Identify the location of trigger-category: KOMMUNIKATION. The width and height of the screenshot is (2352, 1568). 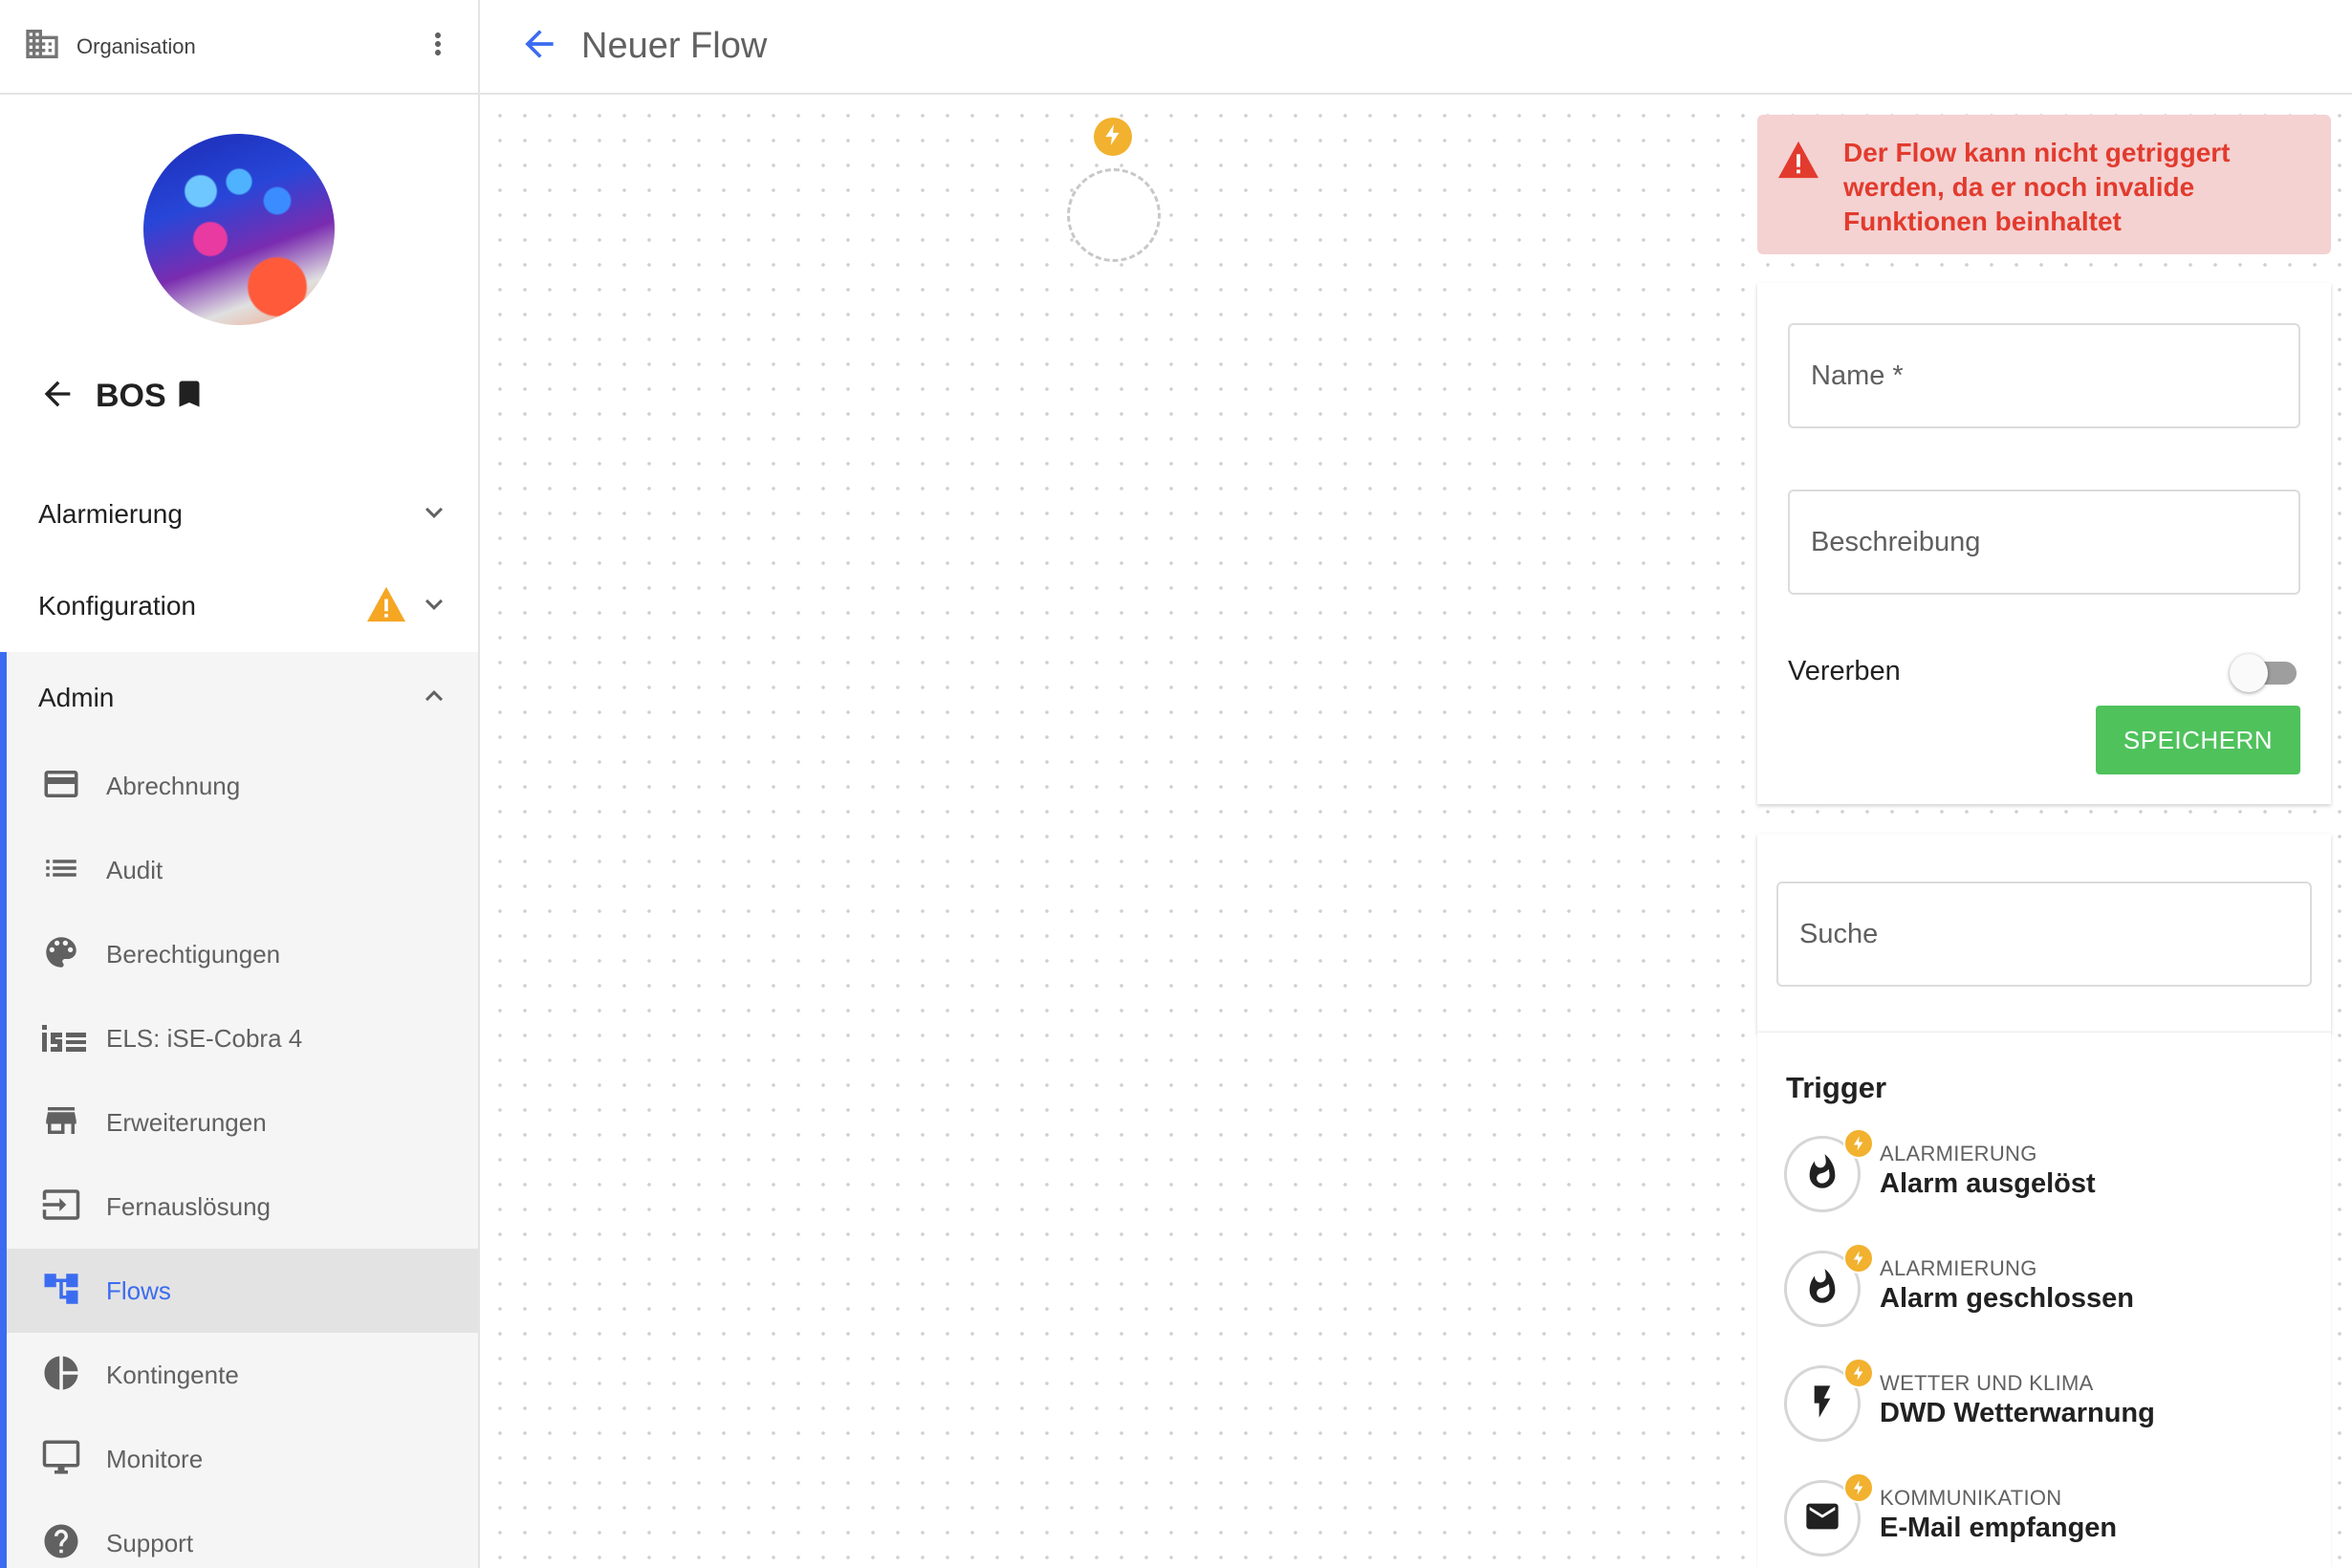
(1971, 1498).